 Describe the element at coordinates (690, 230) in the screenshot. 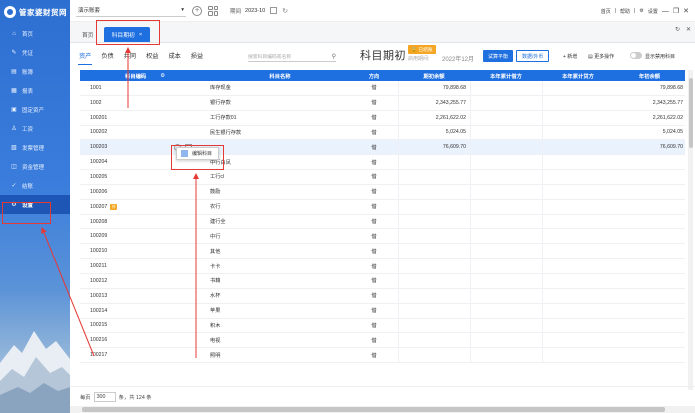

I see `vertical-scrollbar` at that location.